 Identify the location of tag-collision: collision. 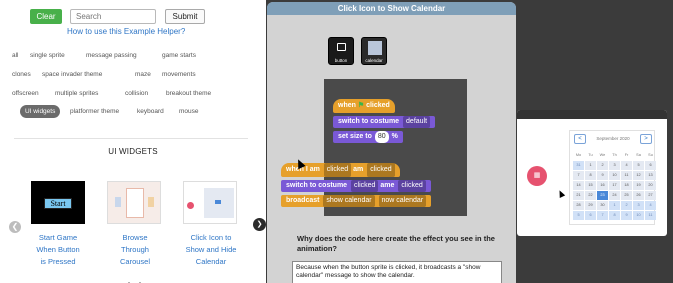
(136, 93).